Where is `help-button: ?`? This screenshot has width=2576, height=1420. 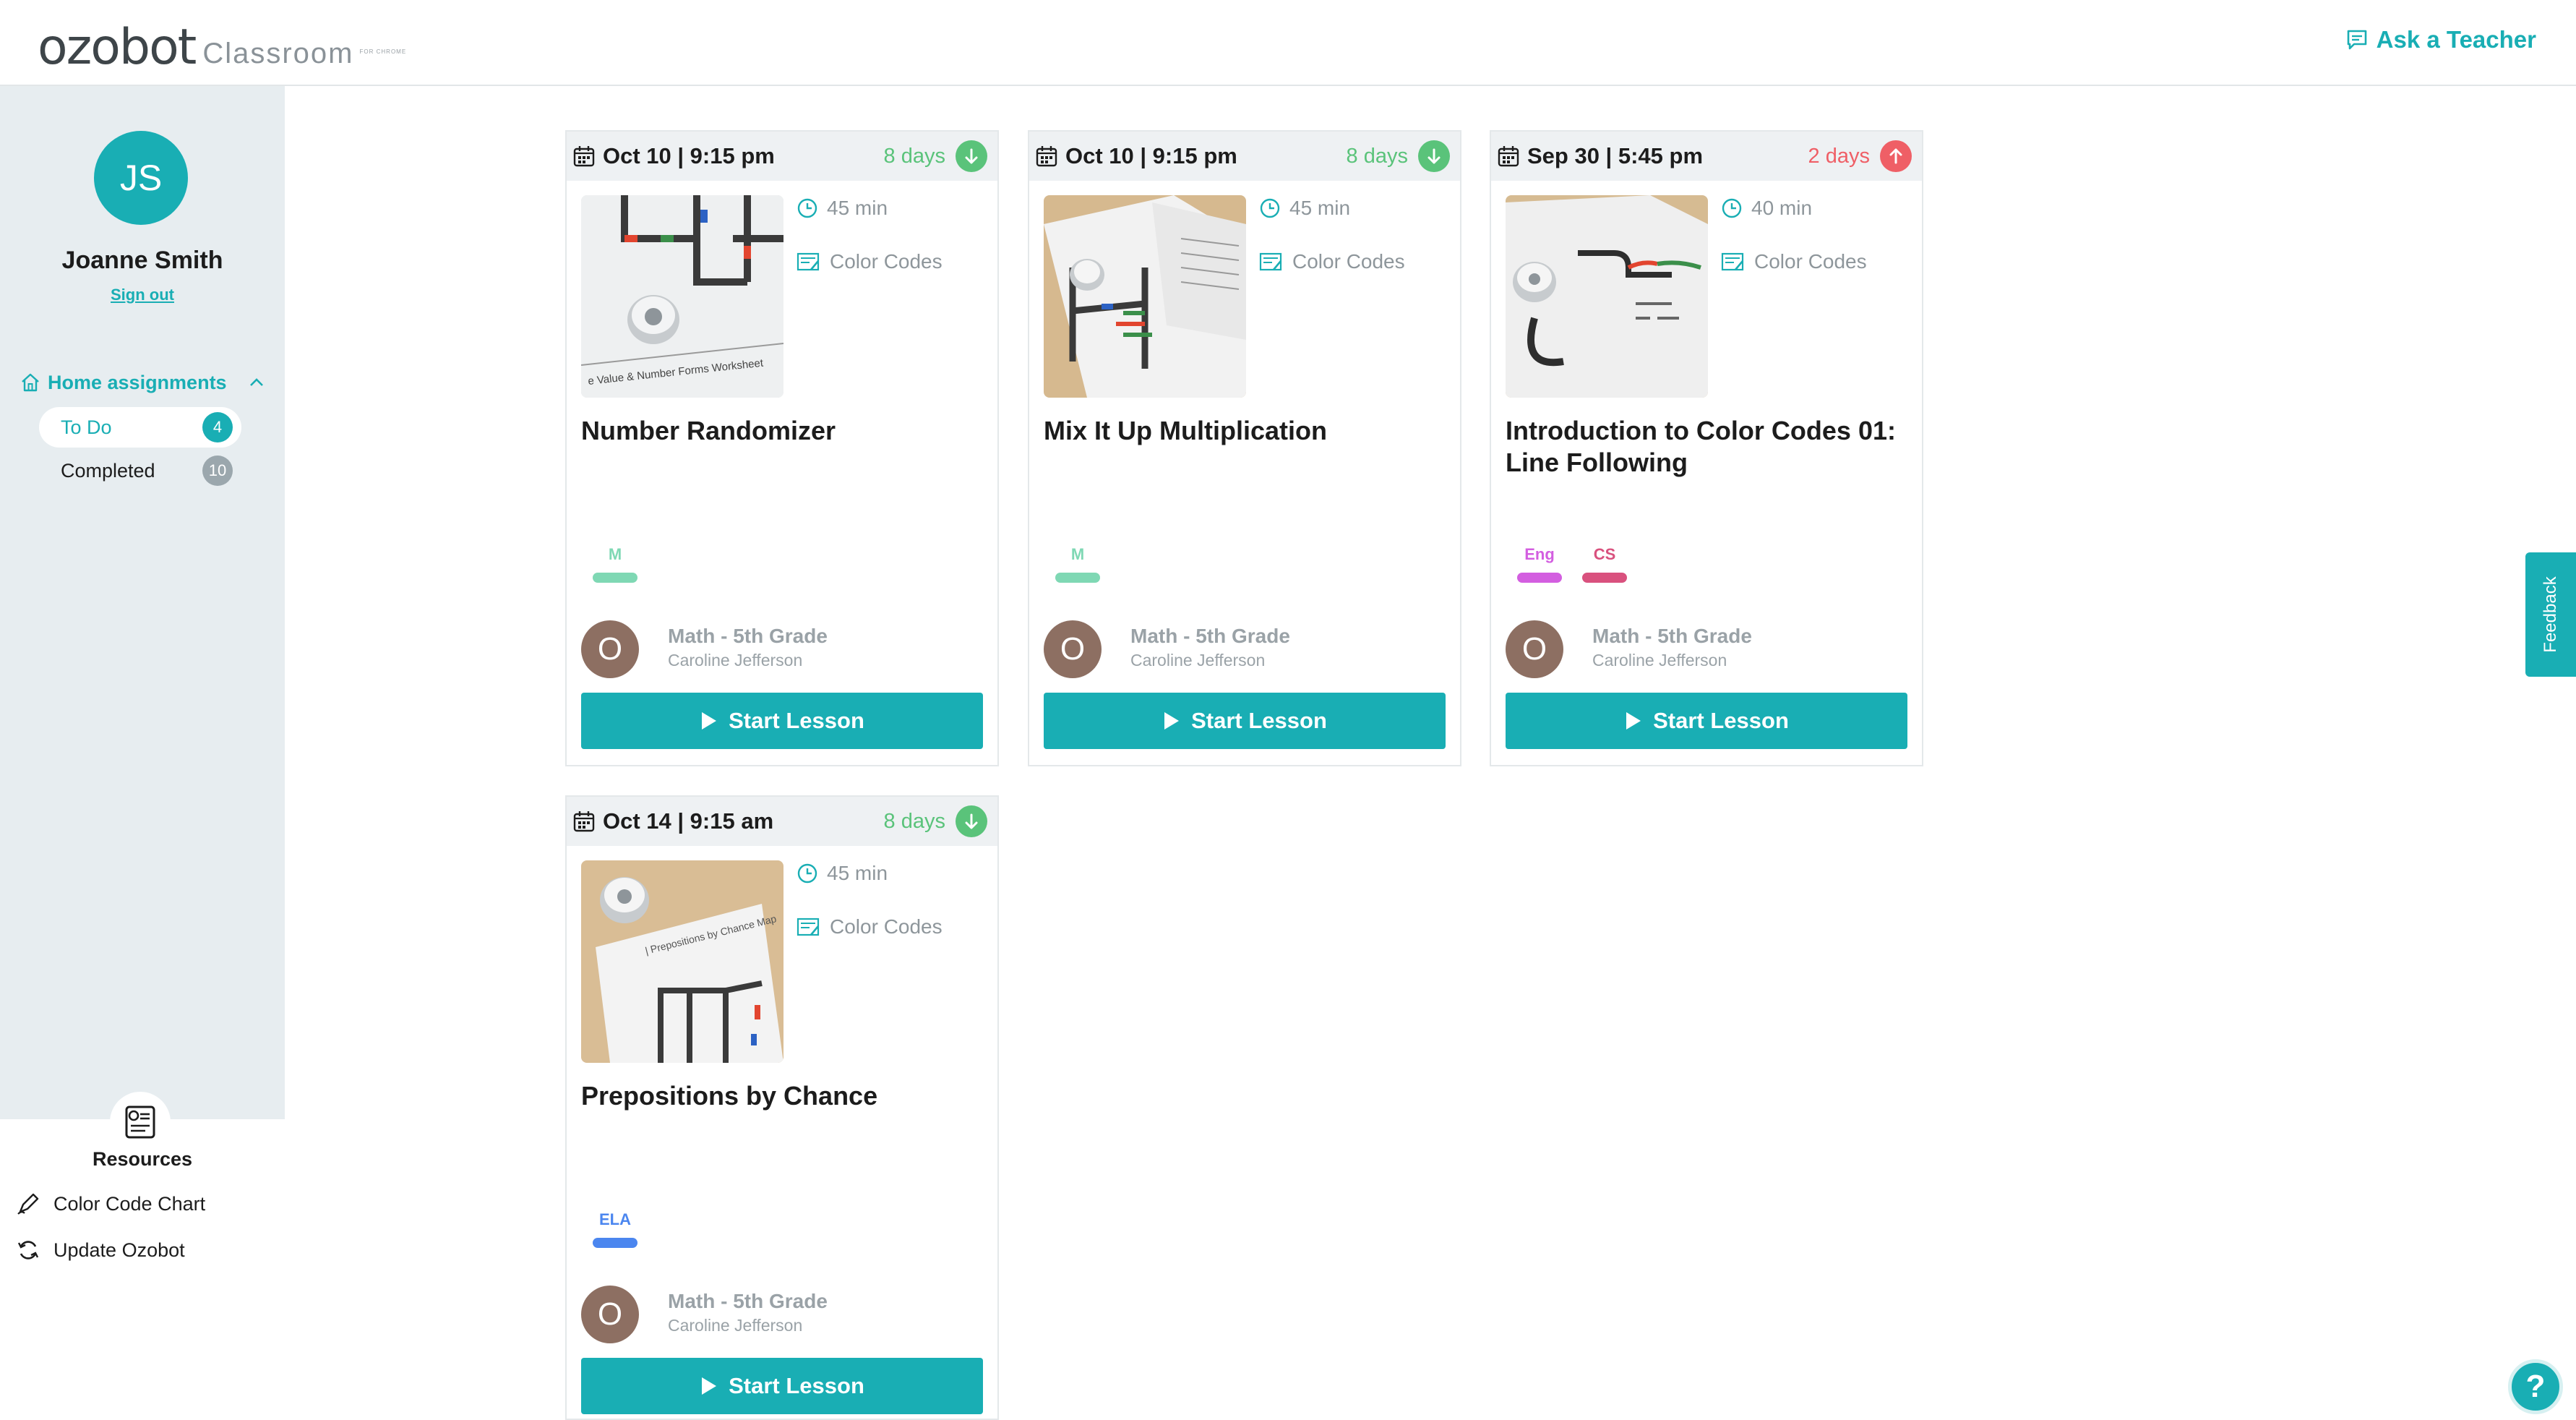
help-button: ? is located at coordinates (2536, 1386).